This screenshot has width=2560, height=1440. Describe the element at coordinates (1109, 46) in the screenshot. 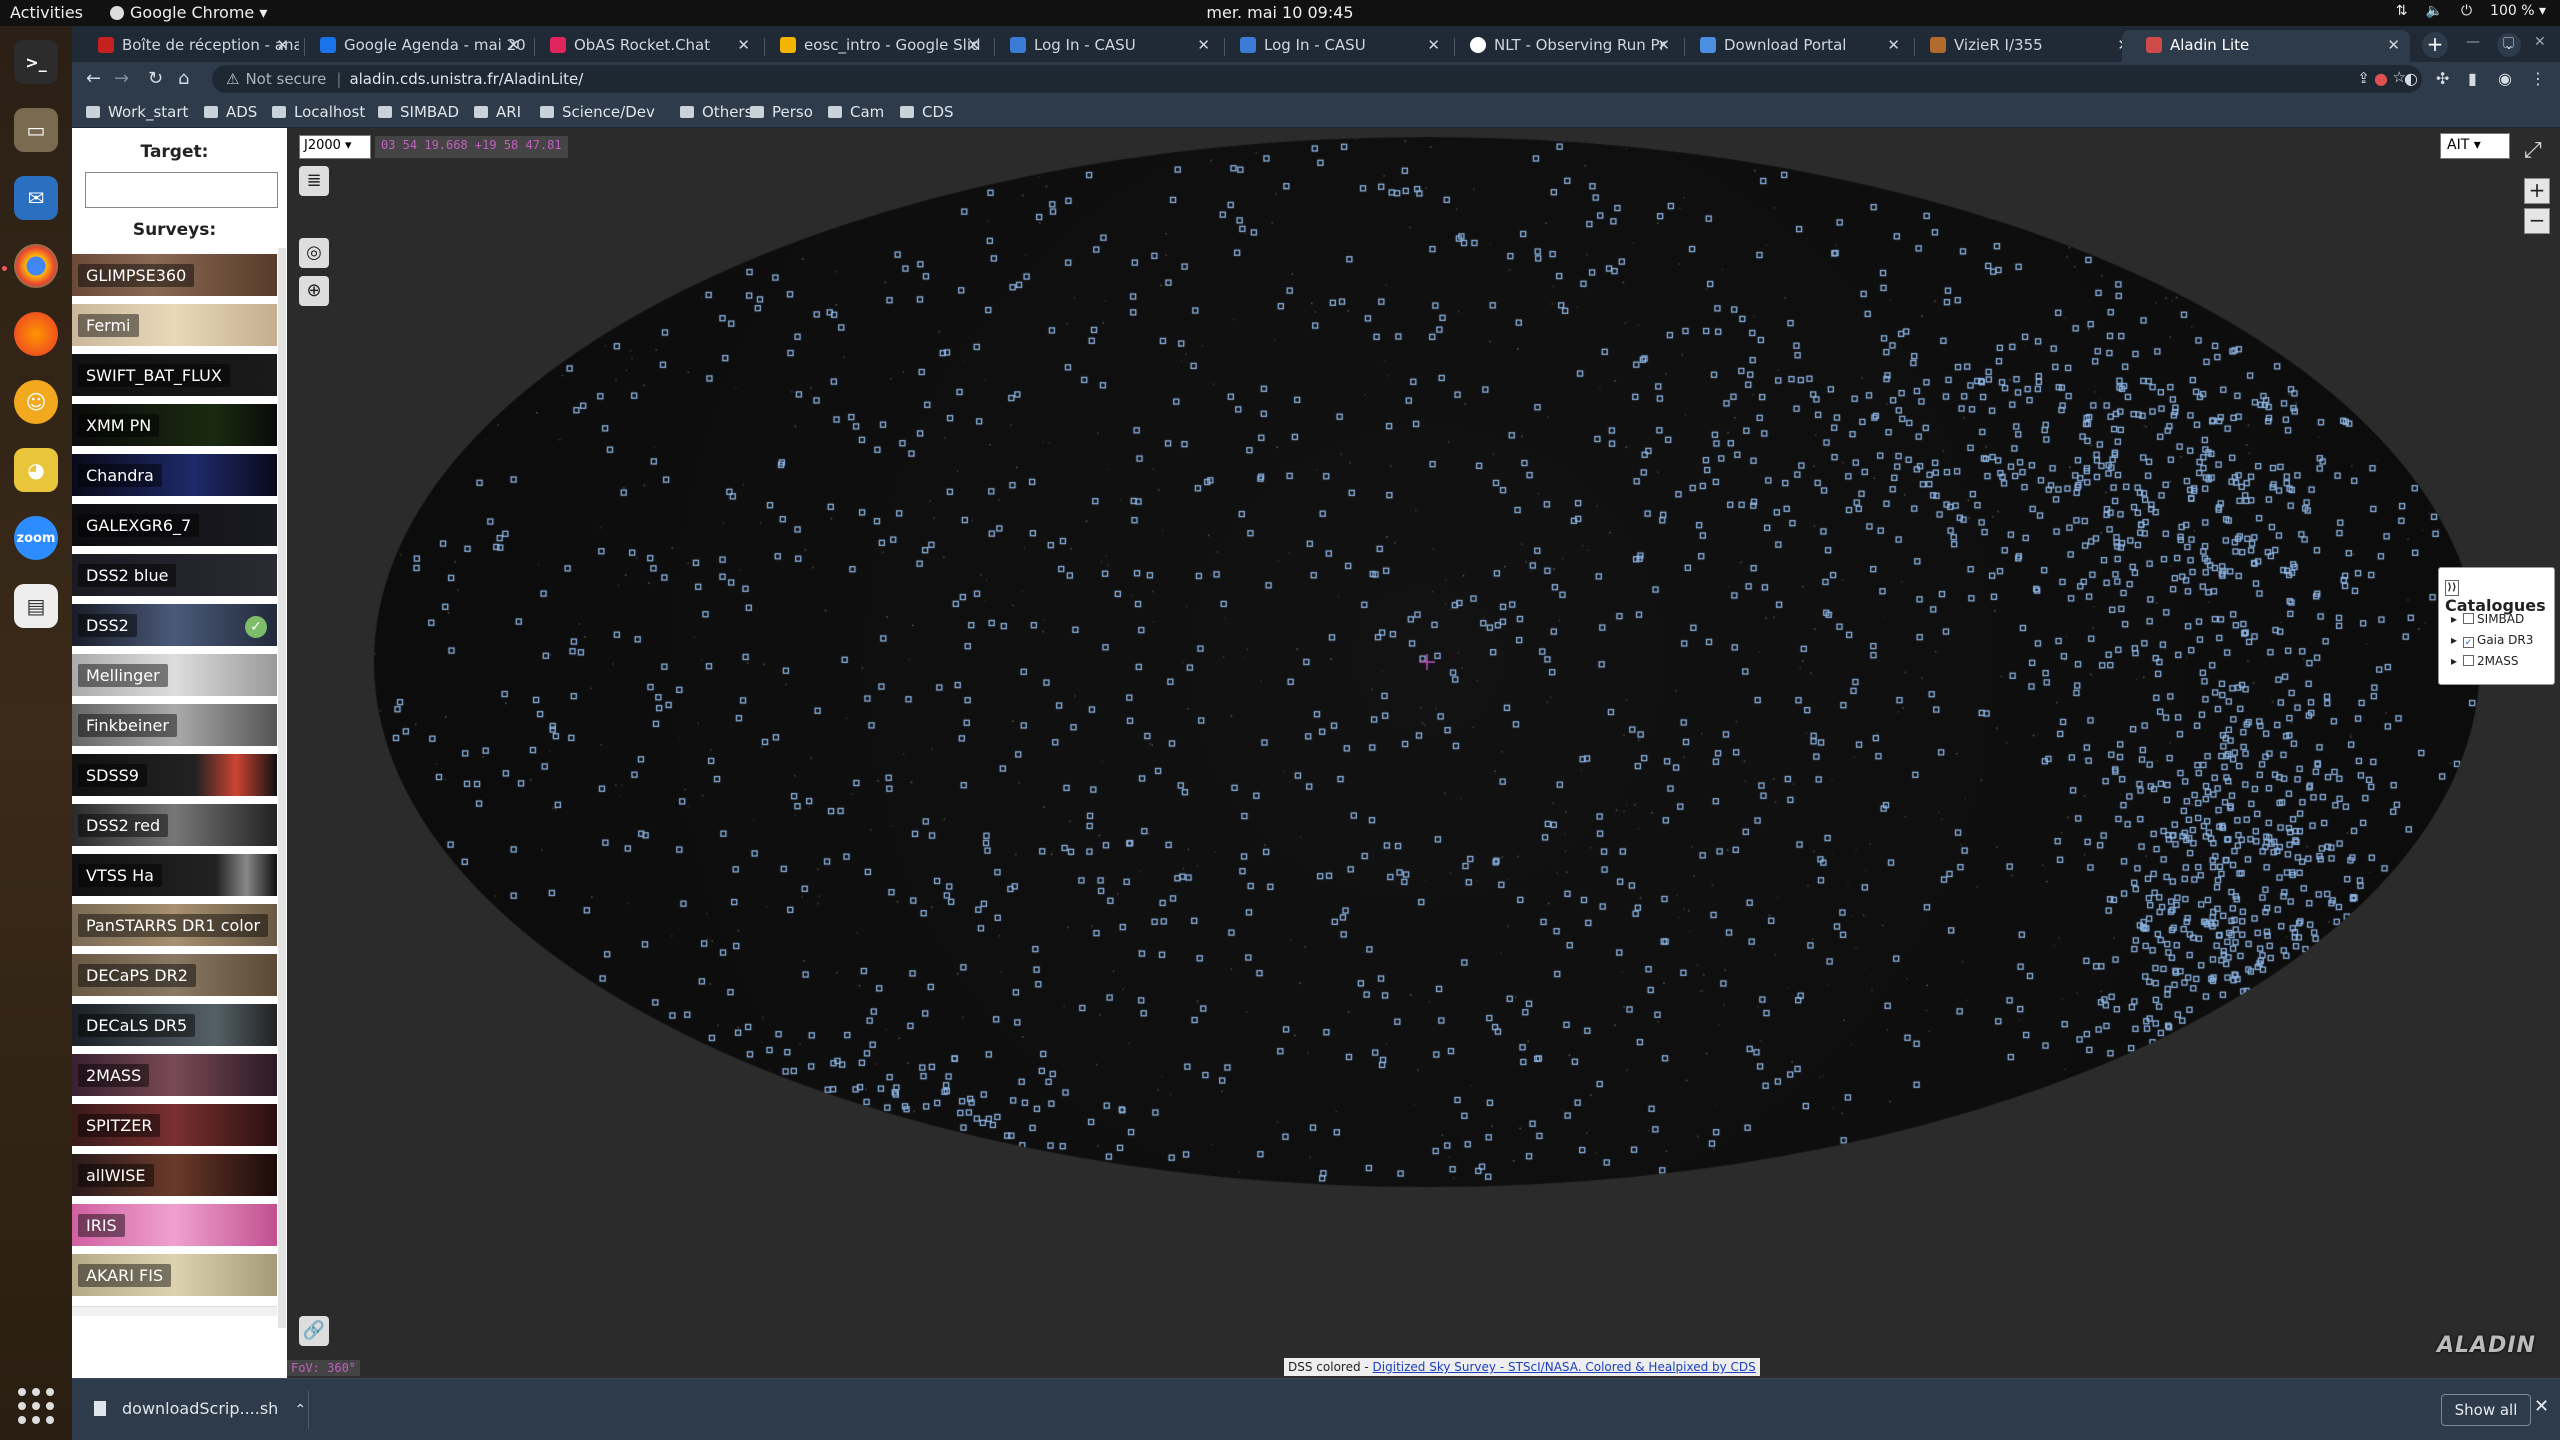

I see `tab-casu-login-1: Log In - CASU ✕` at that location.